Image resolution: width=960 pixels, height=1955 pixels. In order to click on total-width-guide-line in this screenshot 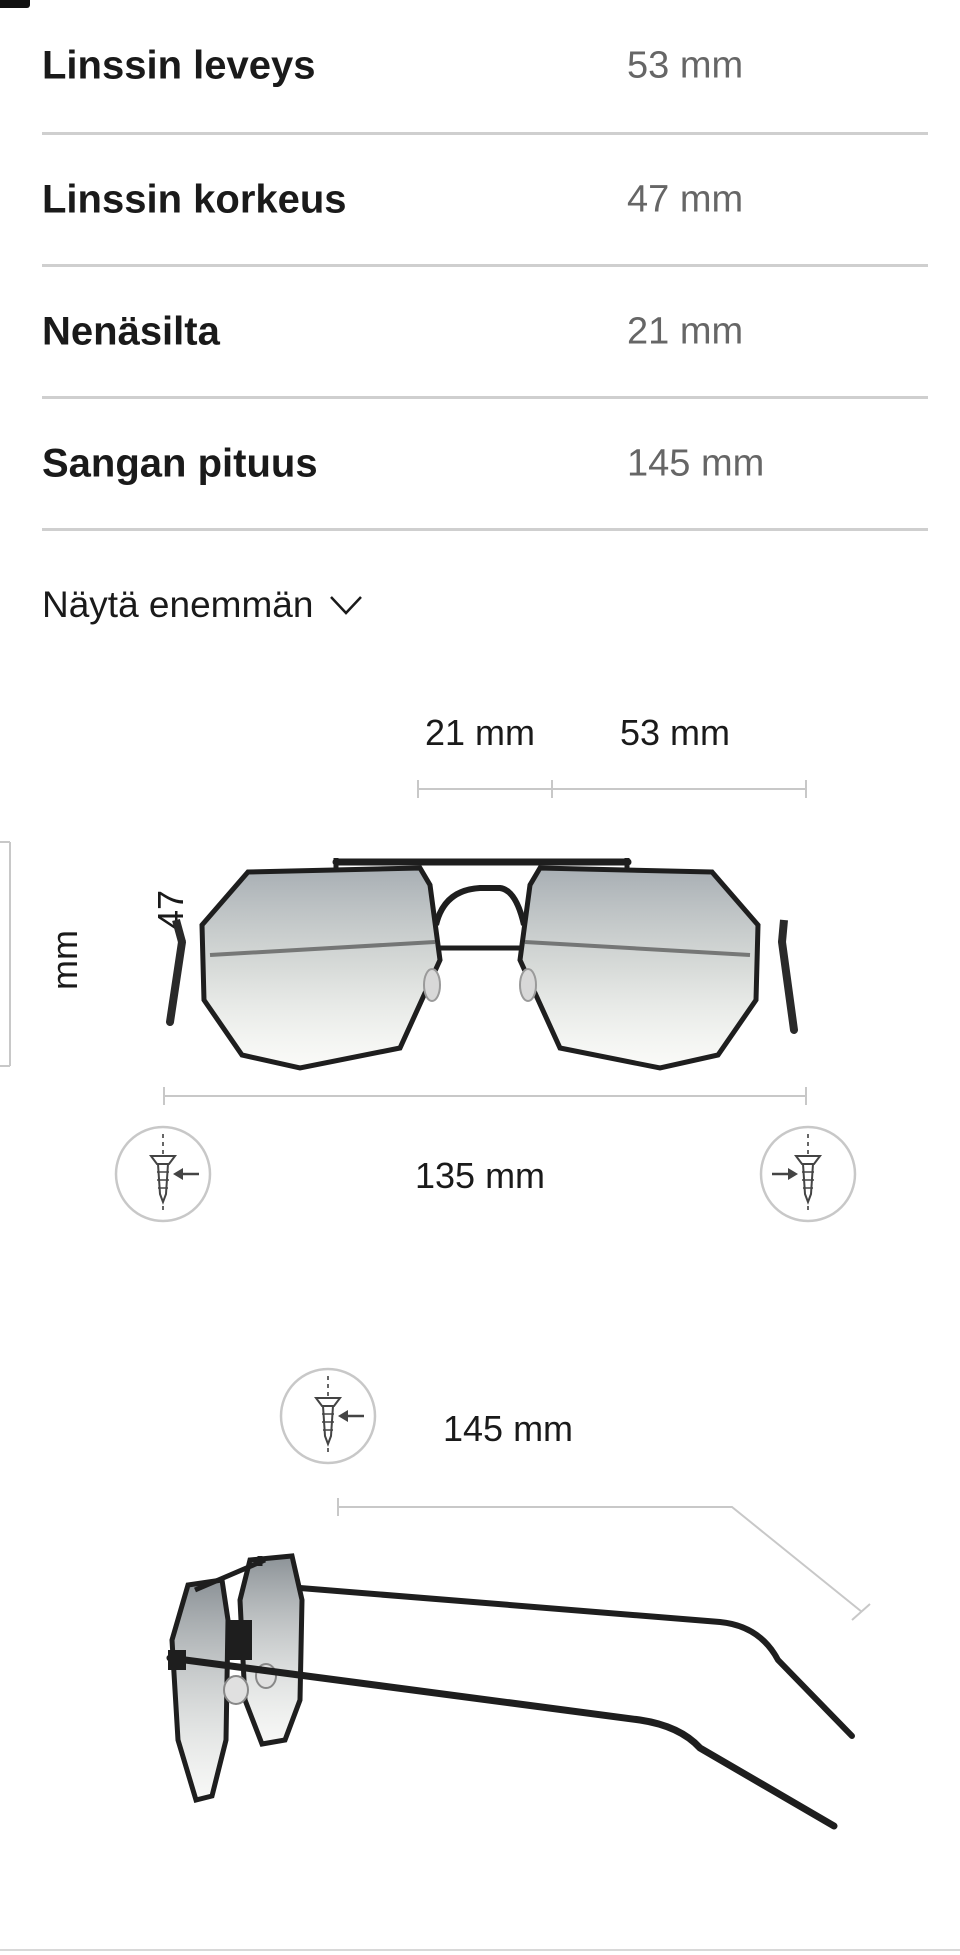, I will do `click(485, 1096)`.